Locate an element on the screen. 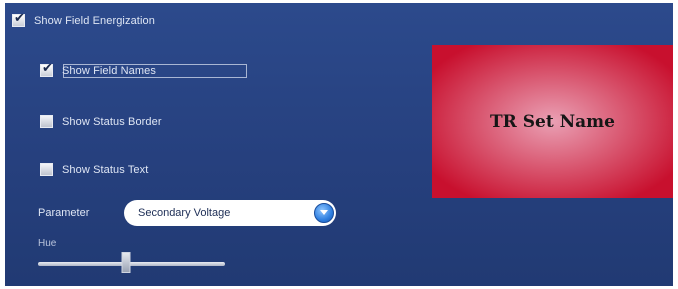 The height and width of the screenshot is (289, 678). show-status-text-checkbox is located at coordinates (46, 169).